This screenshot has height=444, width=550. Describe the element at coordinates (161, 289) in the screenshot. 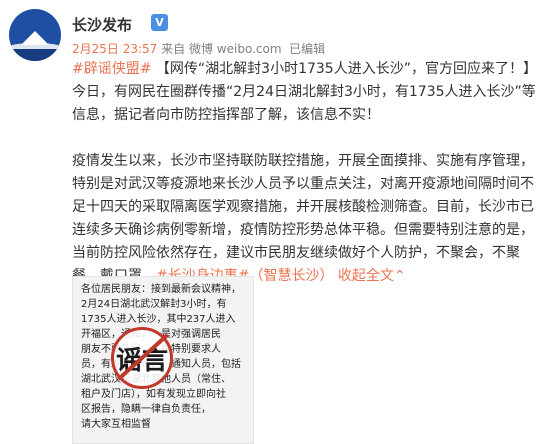

I see `image-text-line: 各位居民朋友：接到最新会议精神，` at that location.